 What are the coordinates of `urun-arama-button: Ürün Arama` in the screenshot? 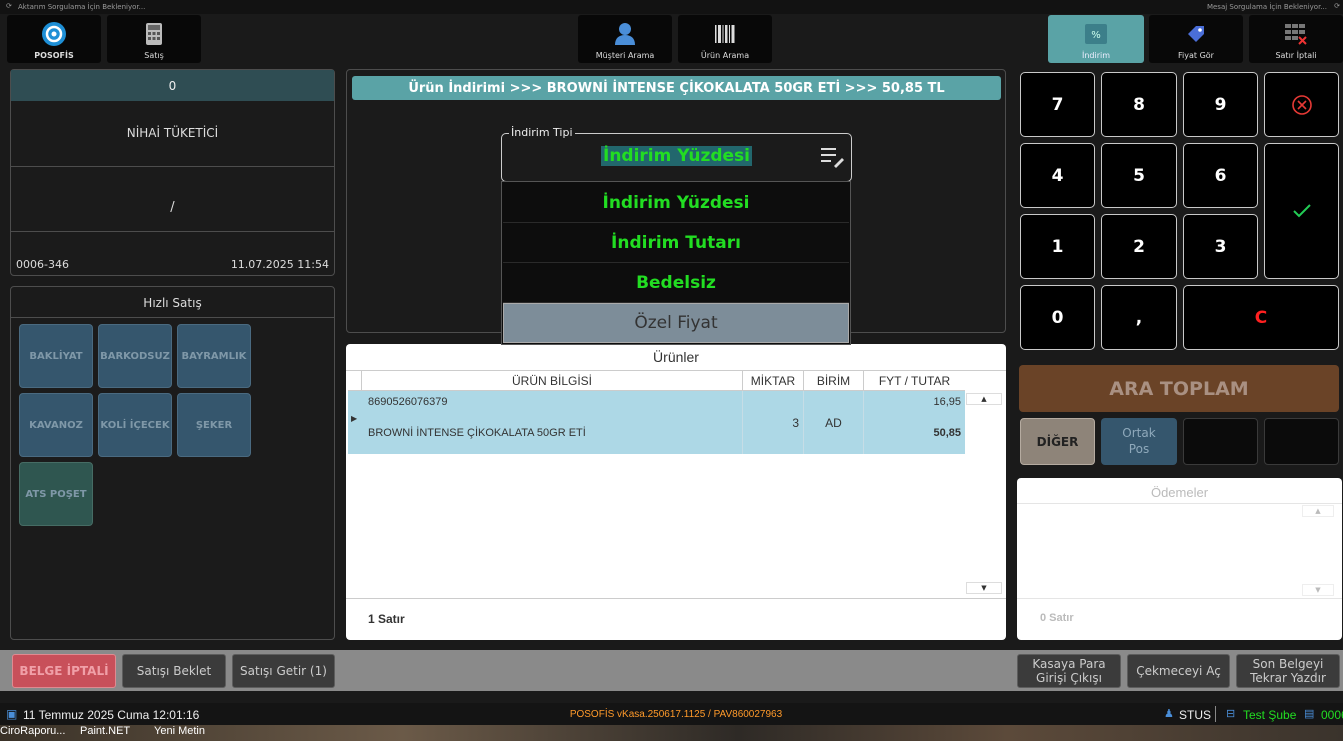 It's located at (725, 39).